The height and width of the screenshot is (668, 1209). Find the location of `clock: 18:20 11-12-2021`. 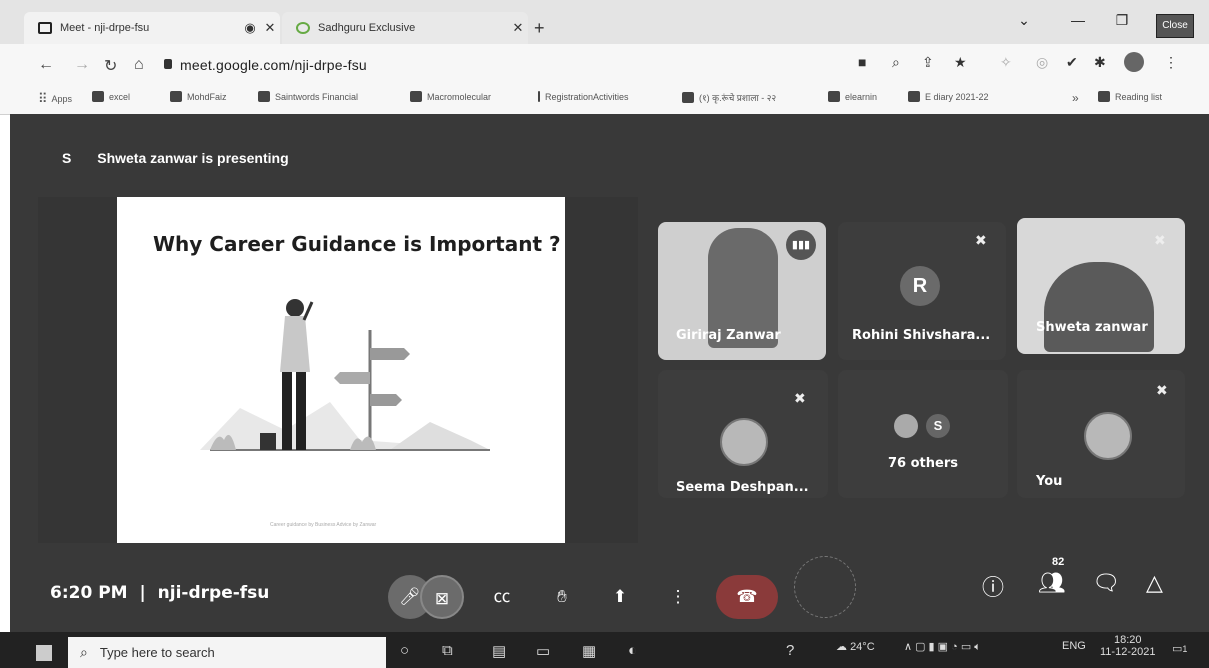

clock: 18:20 11-12-2021 is located at coordinates (1127, 646).